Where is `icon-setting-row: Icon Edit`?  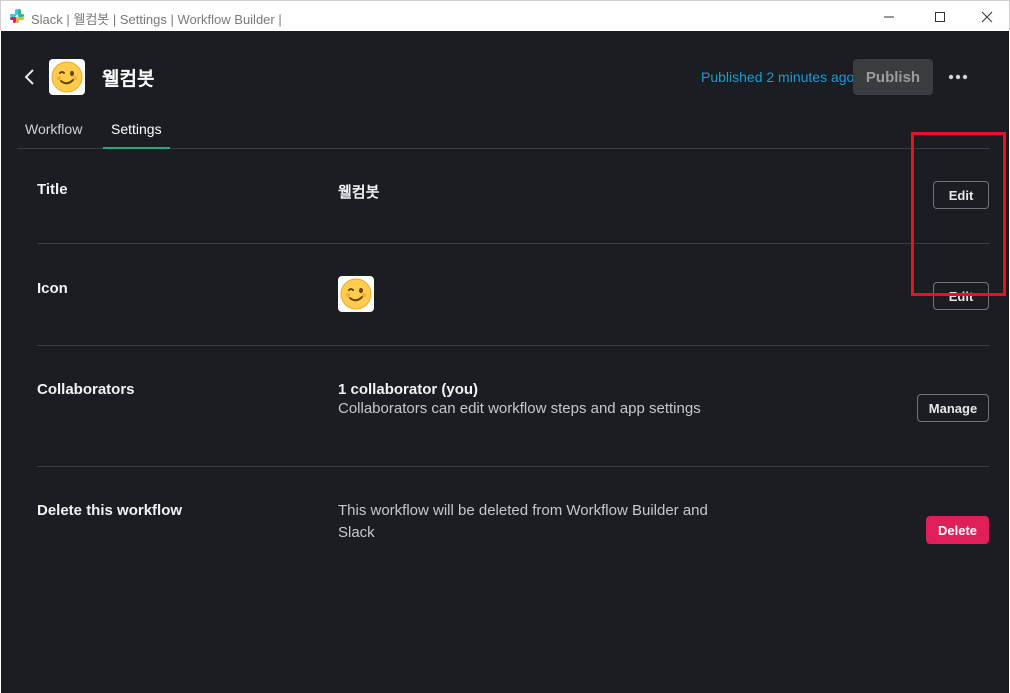 icon-setting-row: Icon Edit is located at coordinates (513, 306).